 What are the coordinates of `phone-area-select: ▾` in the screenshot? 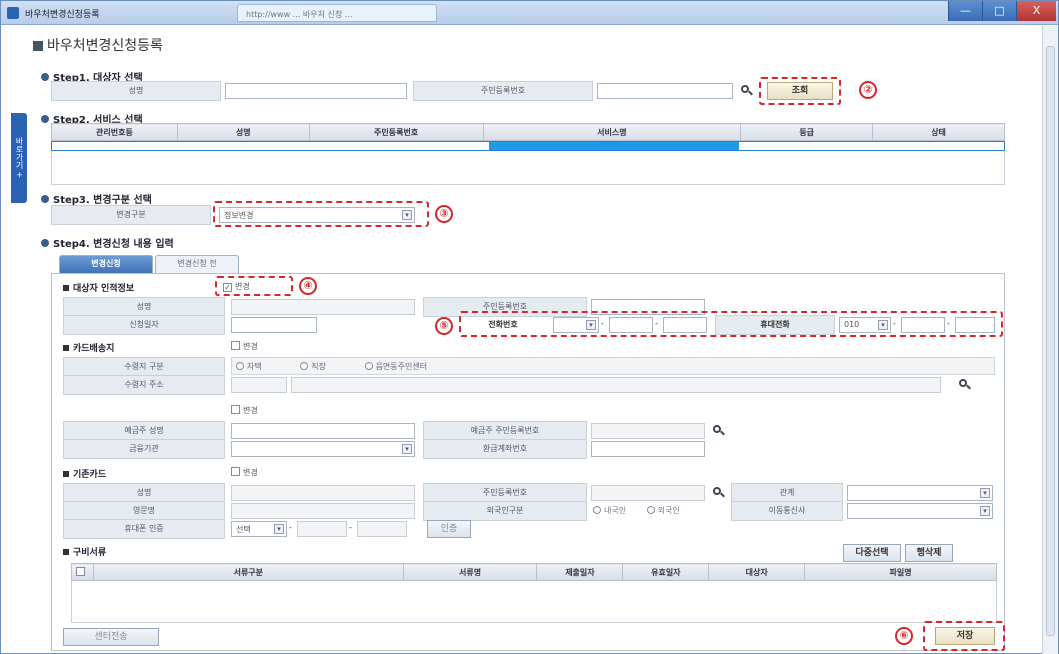 It's located at (576, 325).